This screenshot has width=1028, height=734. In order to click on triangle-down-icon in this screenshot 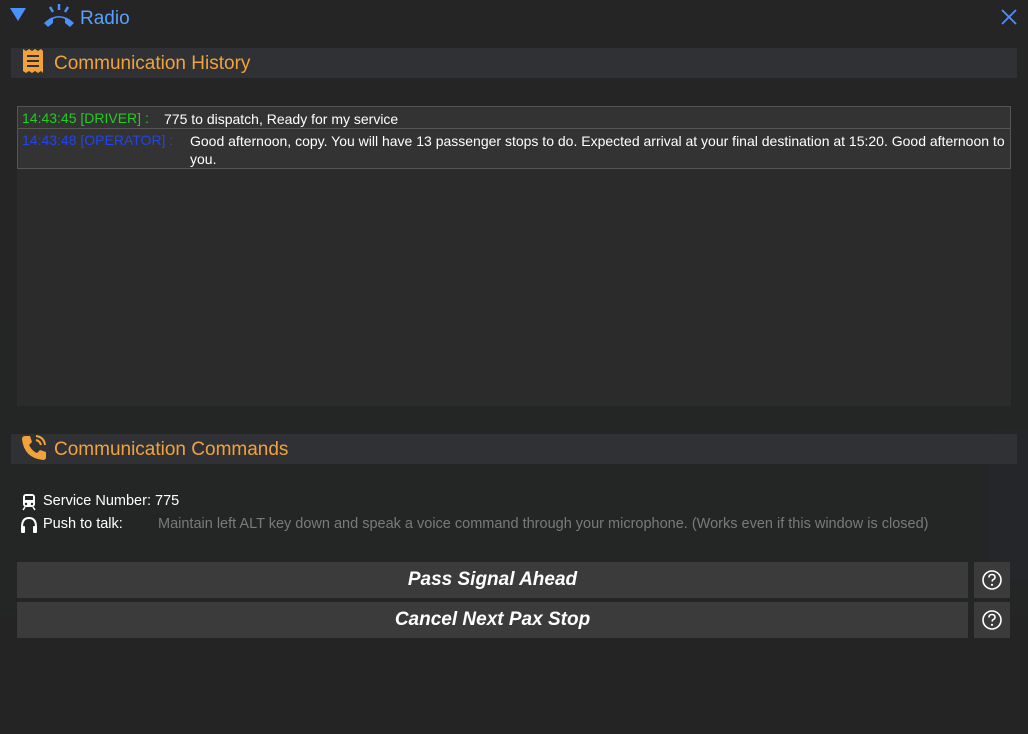, I will do `click(18, 14)`.